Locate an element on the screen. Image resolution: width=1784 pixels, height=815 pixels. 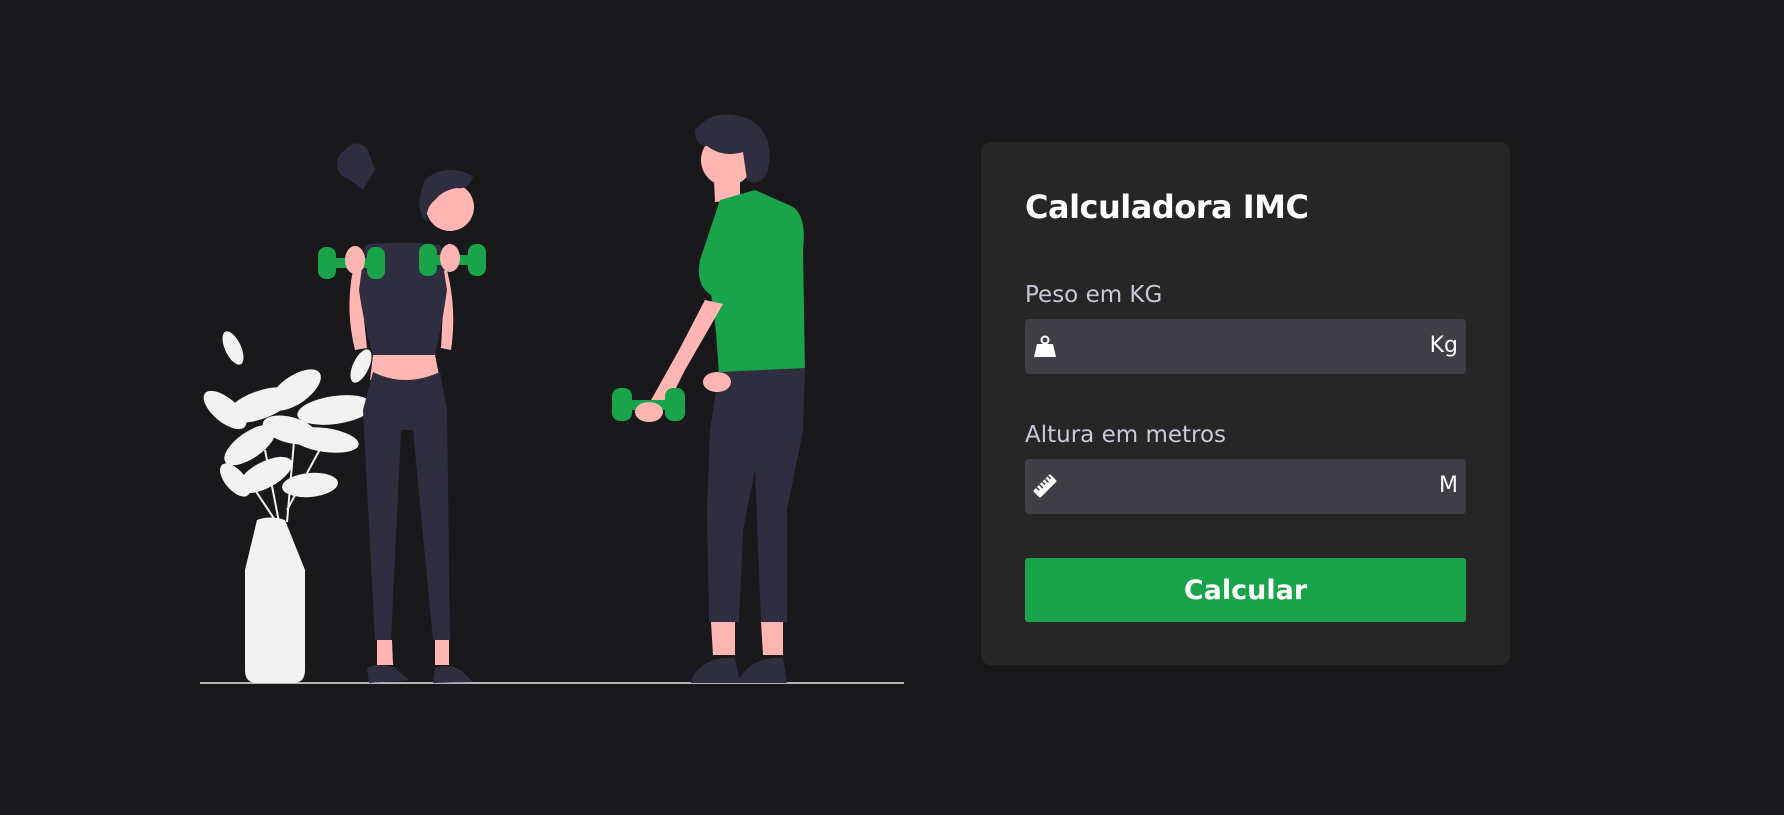
weight-field: Kg is located at coordinates (1245, 346).